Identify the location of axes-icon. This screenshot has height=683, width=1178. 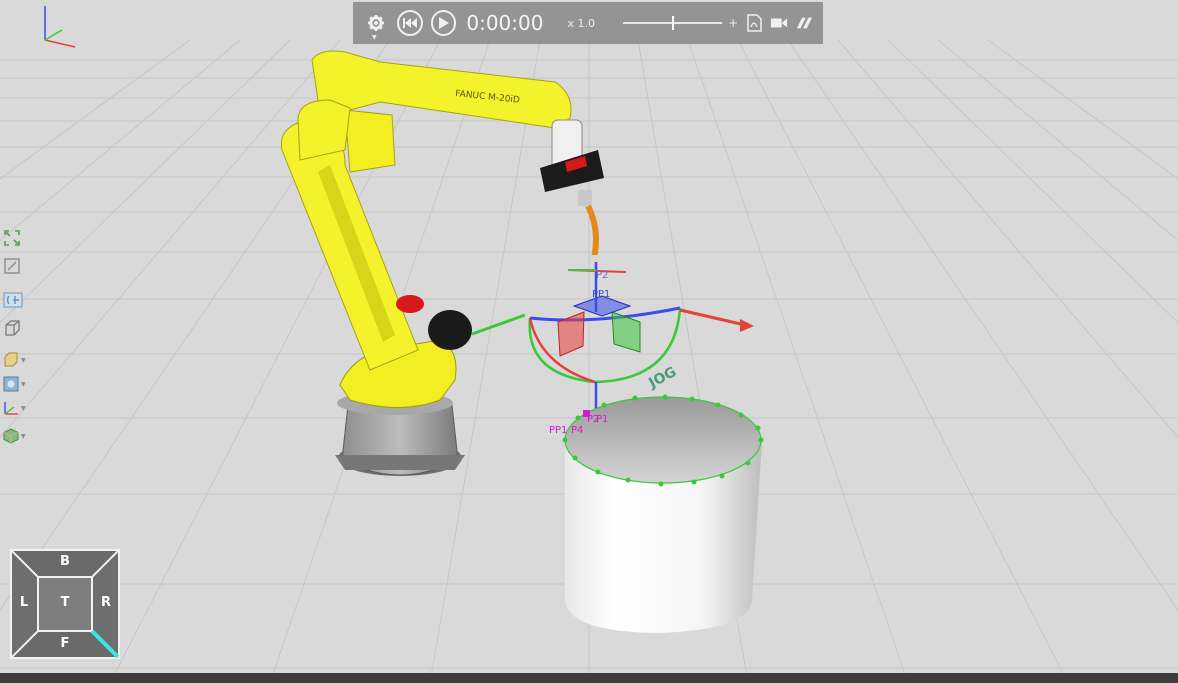
(11, 408).